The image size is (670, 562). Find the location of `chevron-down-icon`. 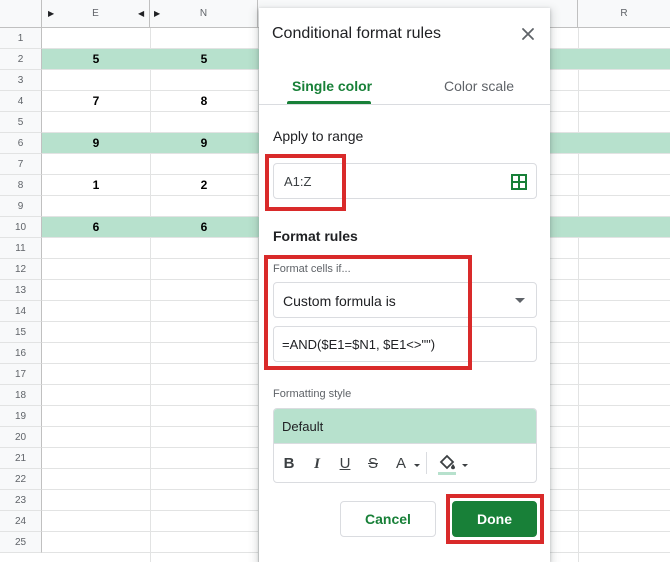

chevron-down-icon is located at coordinates (520, 300).